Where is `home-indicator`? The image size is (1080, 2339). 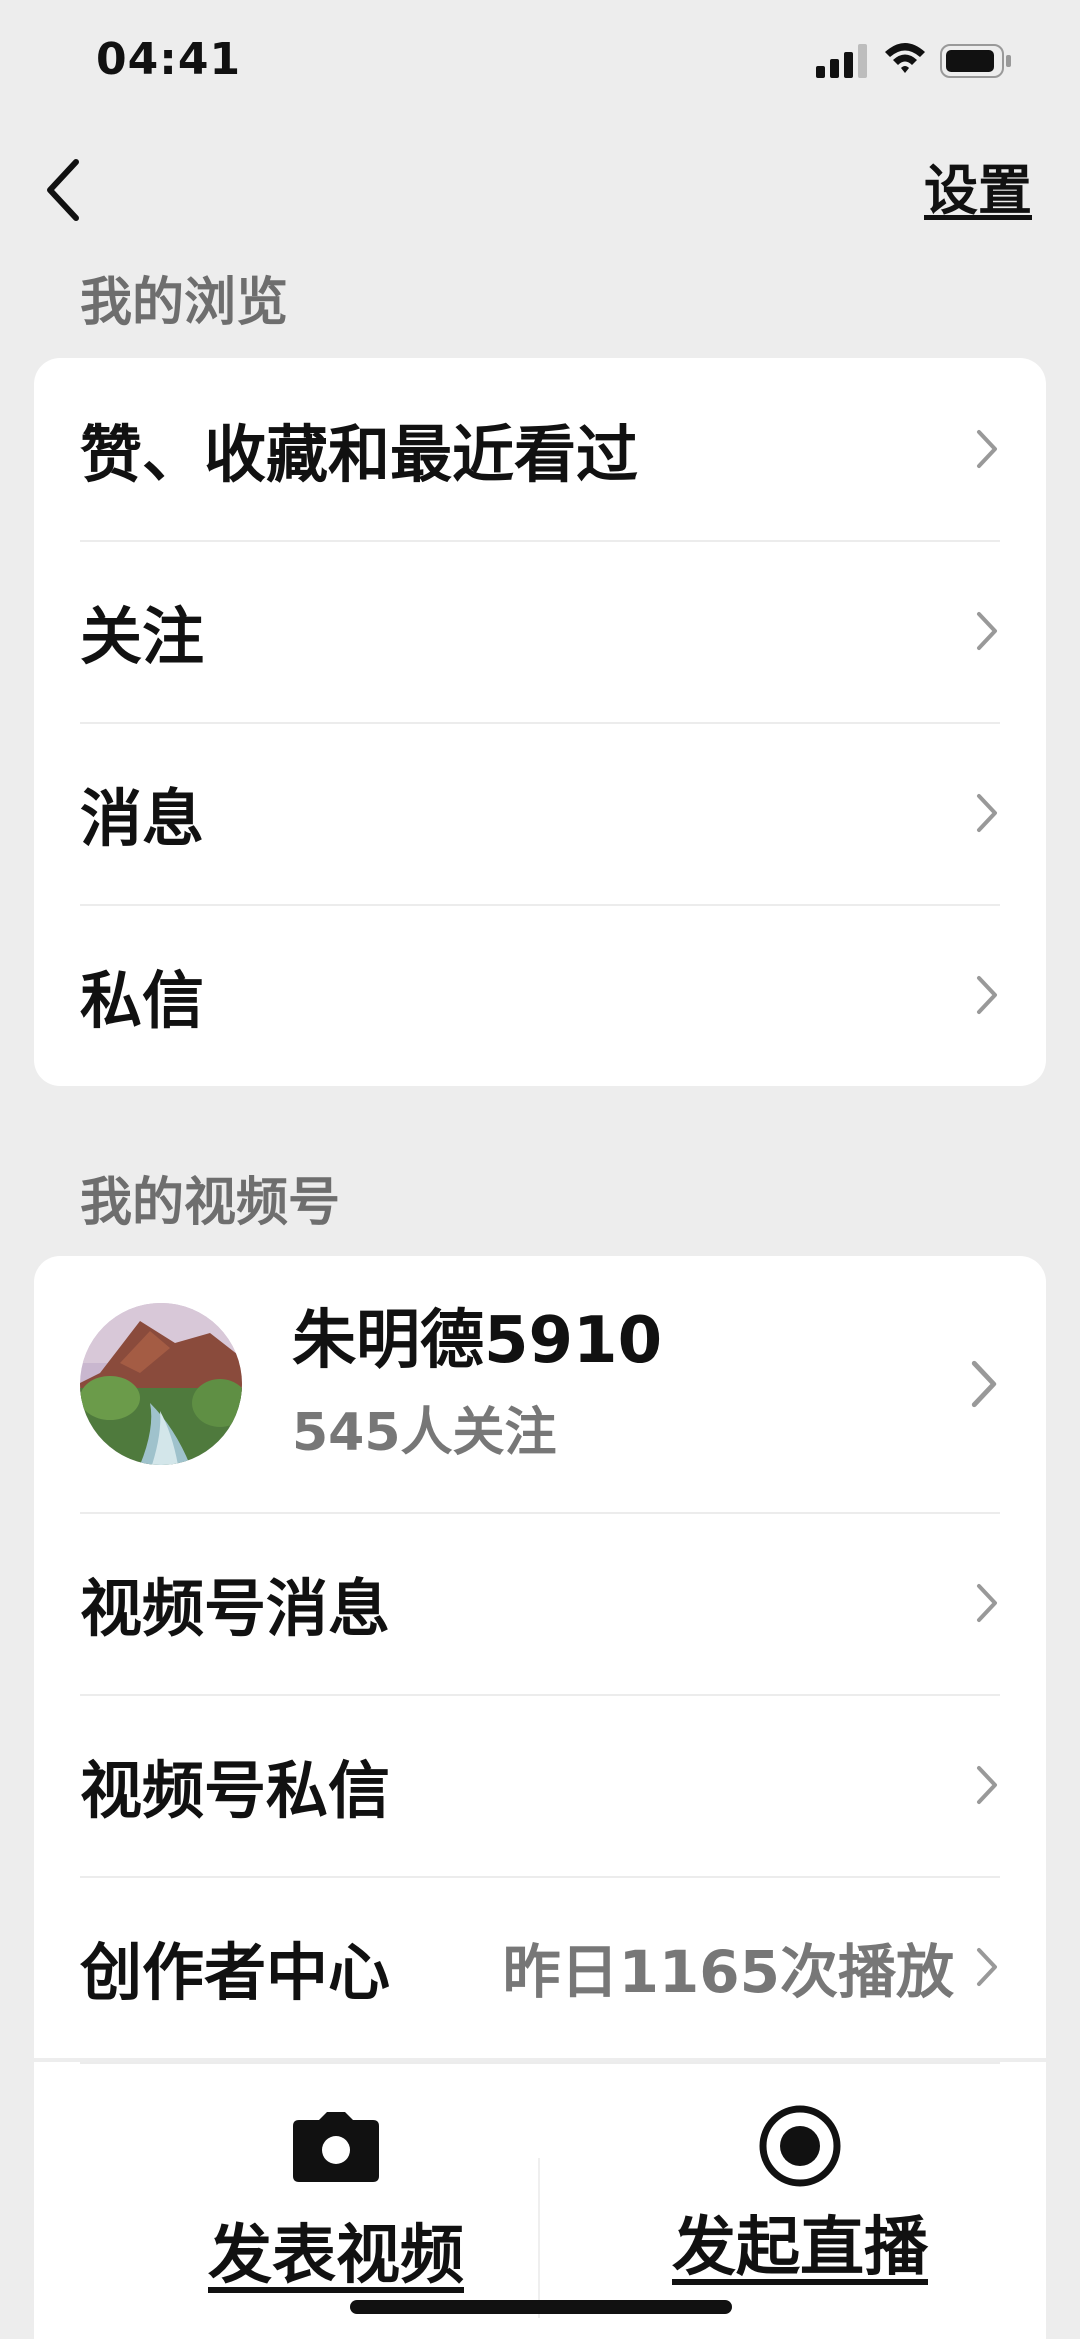 home-indicator is located at coordinates (541, 2307).